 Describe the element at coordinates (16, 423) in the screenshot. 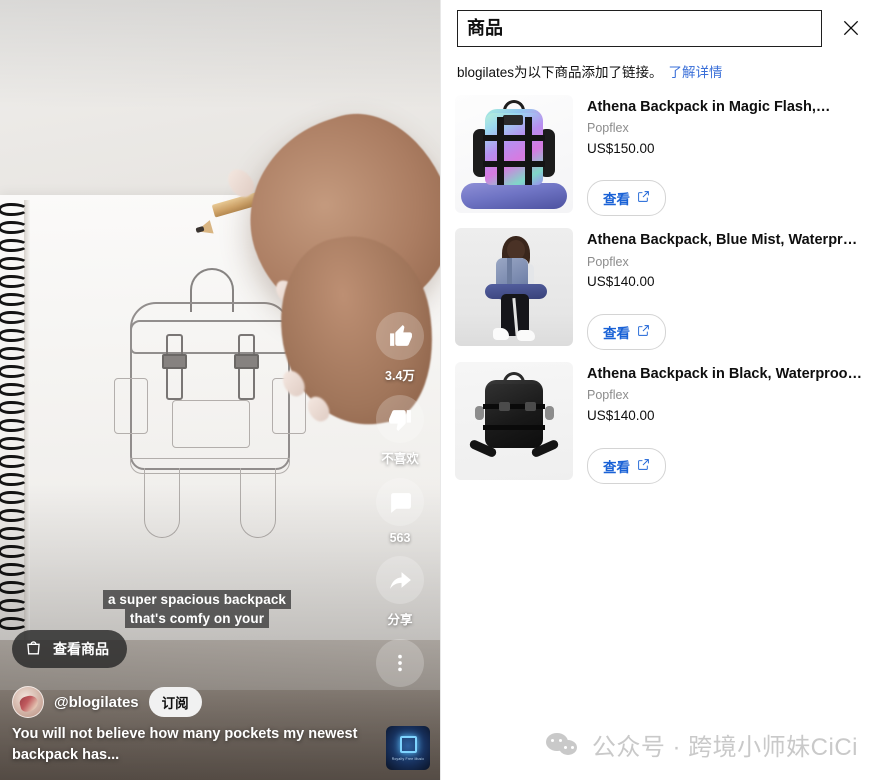

I see `notebook-spiral-binding` at that location.